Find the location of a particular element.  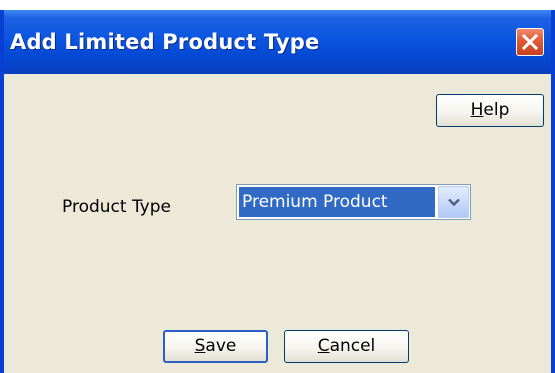

help-label-rest: elp is located at coordinates (496, 110).